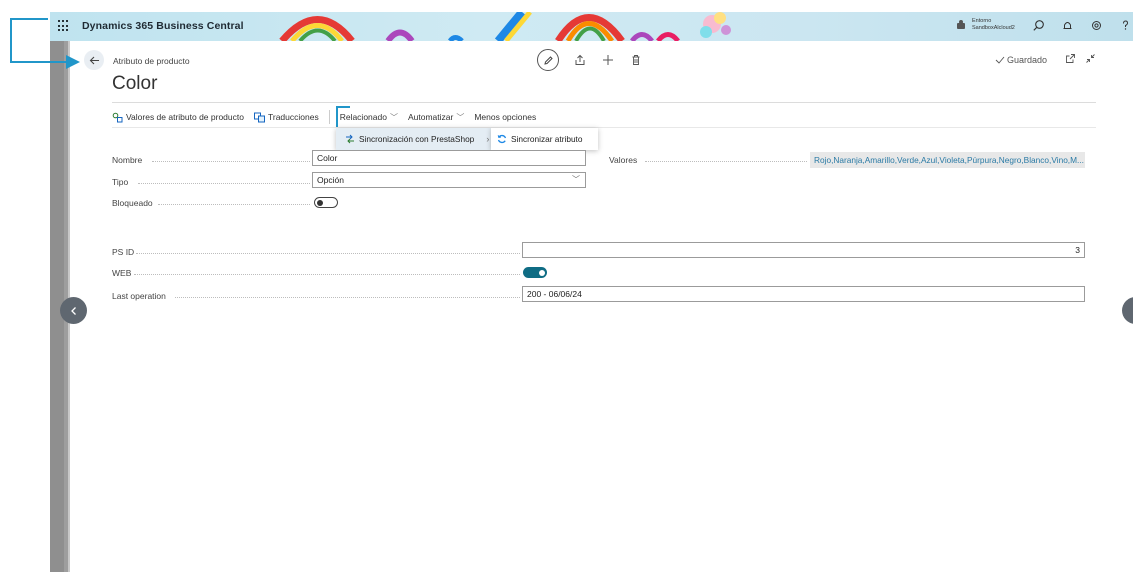  I want to click on prestashop-submenu: Sincronizar atributo, so click(544, 139).